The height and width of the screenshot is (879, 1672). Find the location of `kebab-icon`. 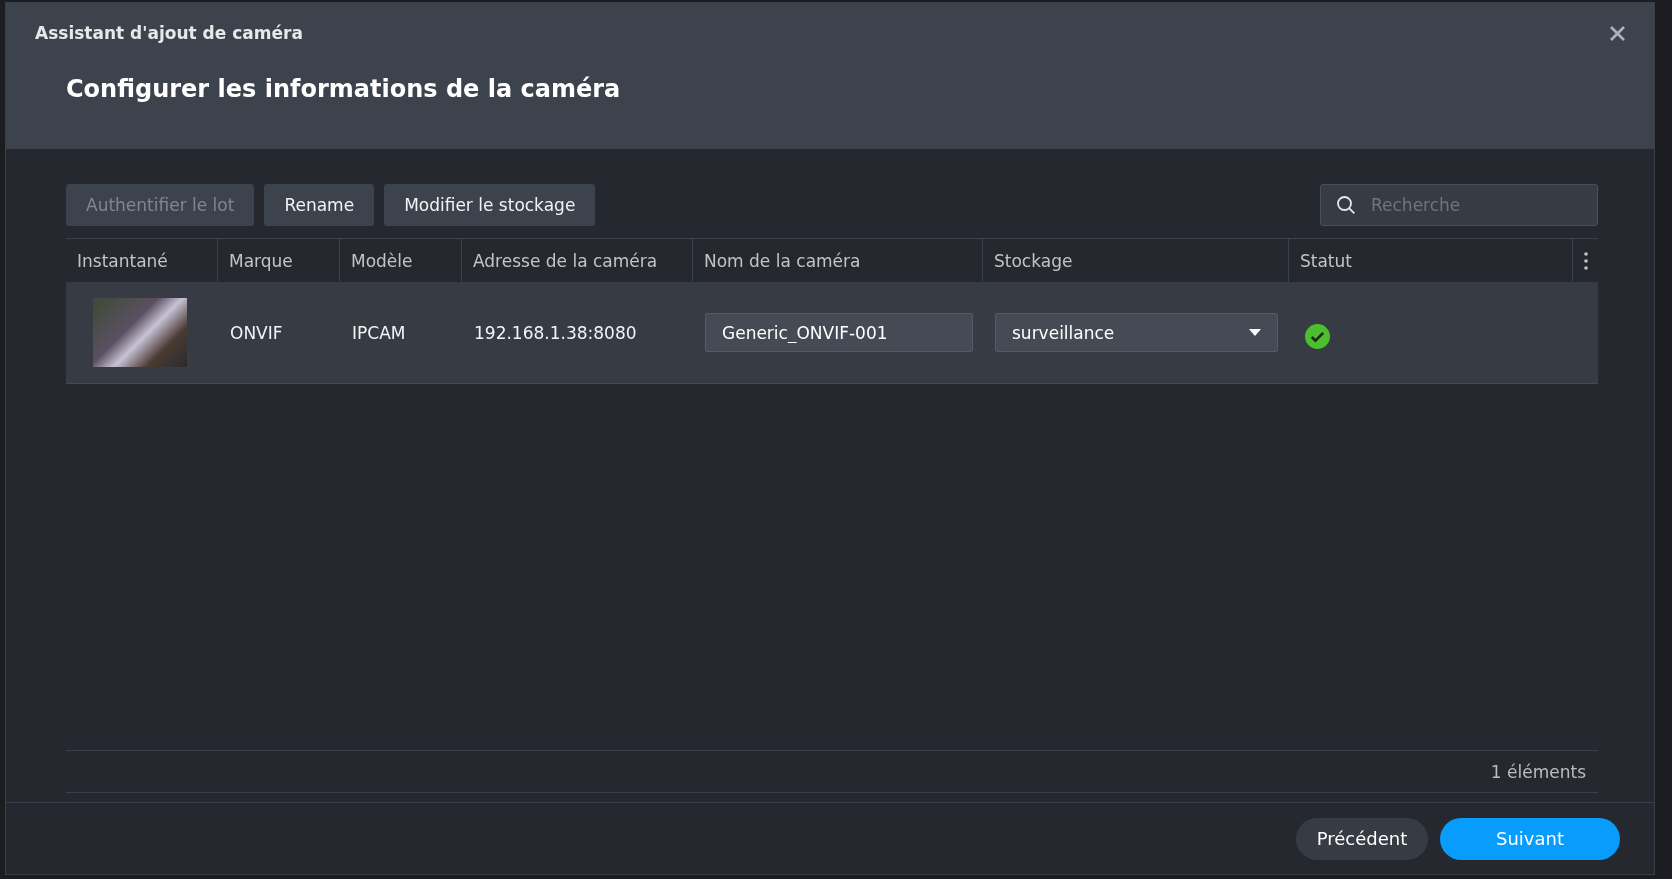

kebab-icon is located at coordinates (1585, 260).